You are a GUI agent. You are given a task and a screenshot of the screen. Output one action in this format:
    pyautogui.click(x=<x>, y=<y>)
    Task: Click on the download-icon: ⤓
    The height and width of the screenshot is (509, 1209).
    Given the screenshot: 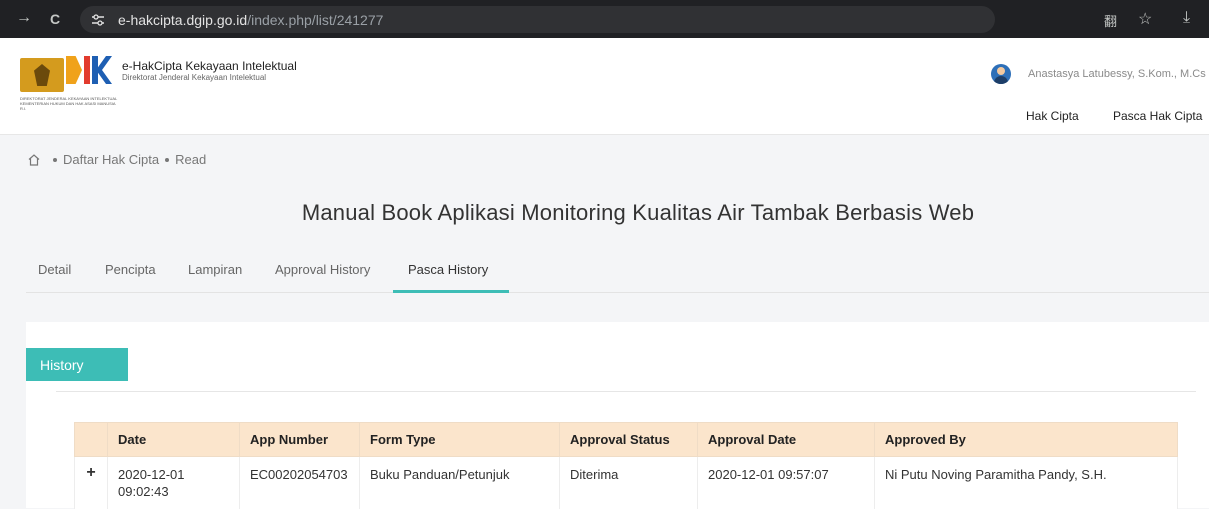 What is the action you would take?
    pyautogui.click(x=1186, y=18)
    